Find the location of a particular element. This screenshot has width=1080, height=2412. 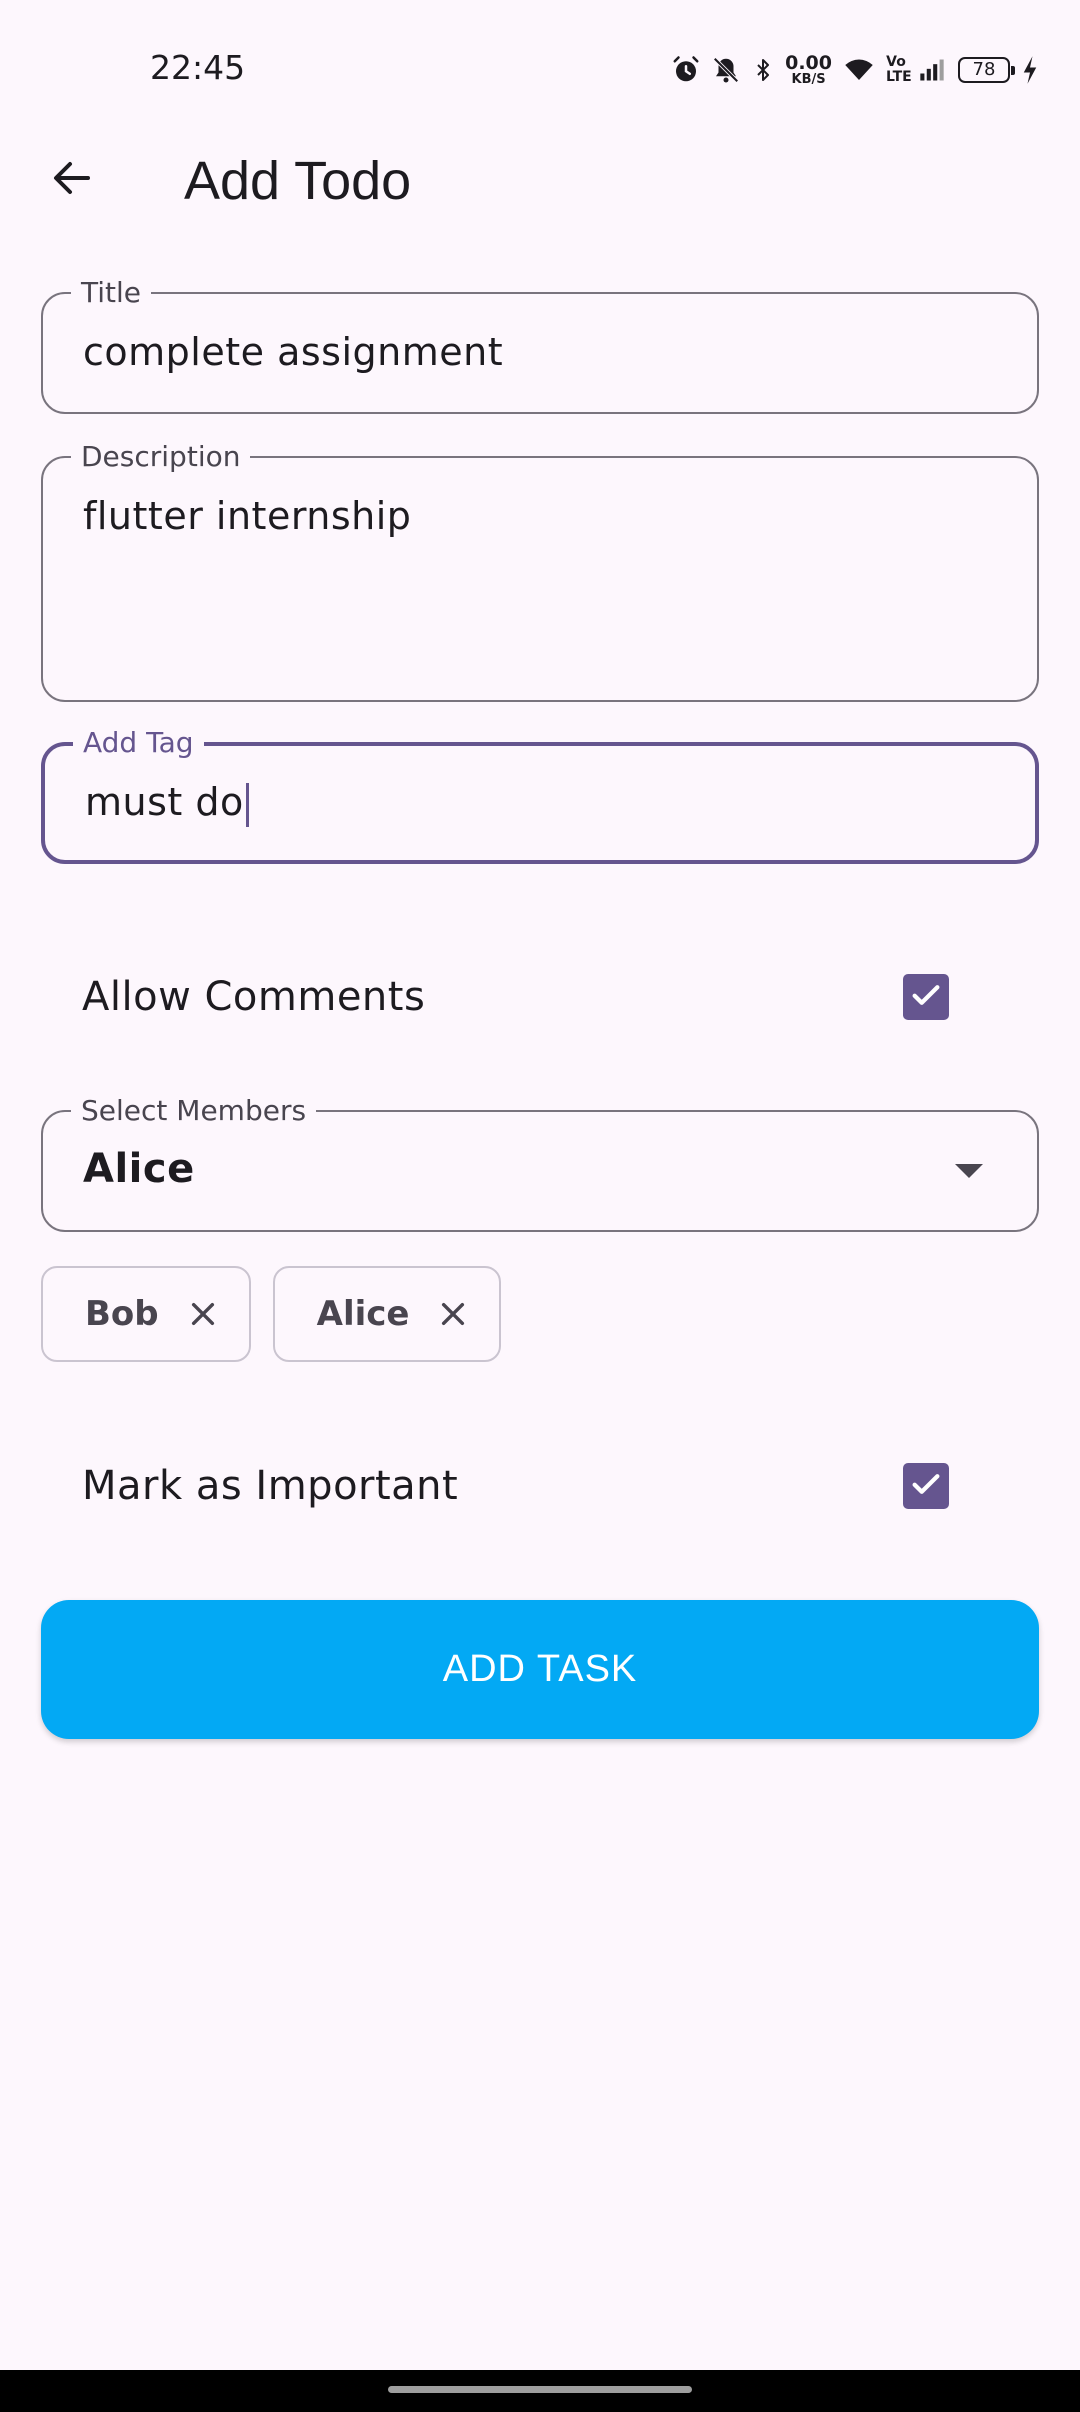

bluetooth-icon is located at coordinates (763, 70).